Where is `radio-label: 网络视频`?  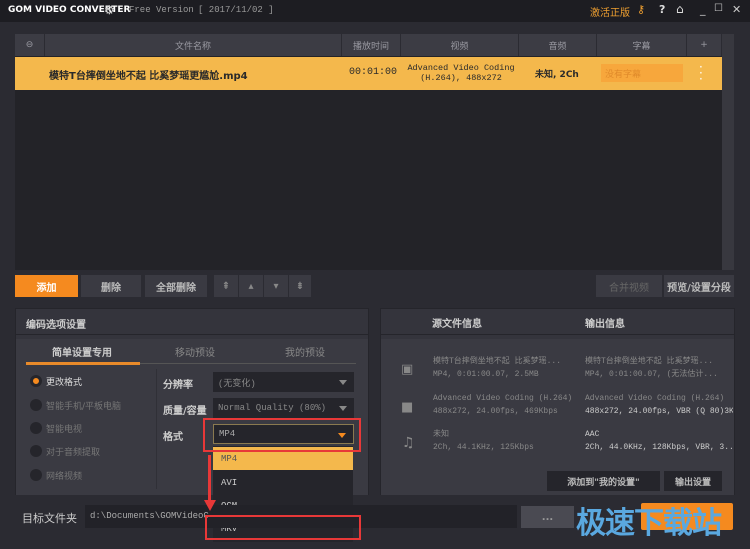
radio-label: 网络视频 is located at coordinates (64, 477).